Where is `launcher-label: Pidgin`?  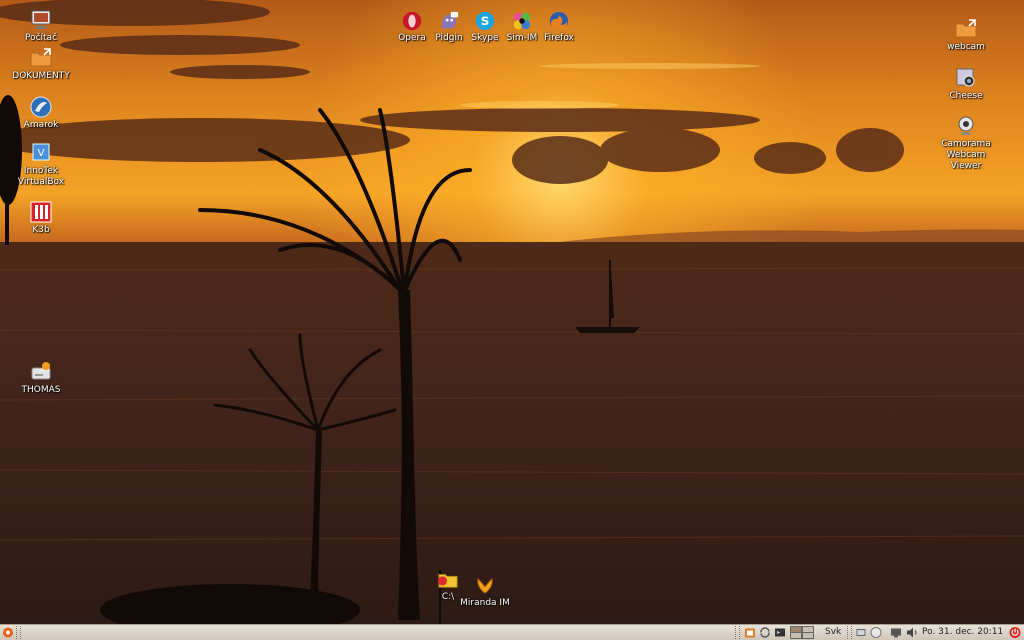 launcher-label: Pidgin is located at coordinates (449, 38).